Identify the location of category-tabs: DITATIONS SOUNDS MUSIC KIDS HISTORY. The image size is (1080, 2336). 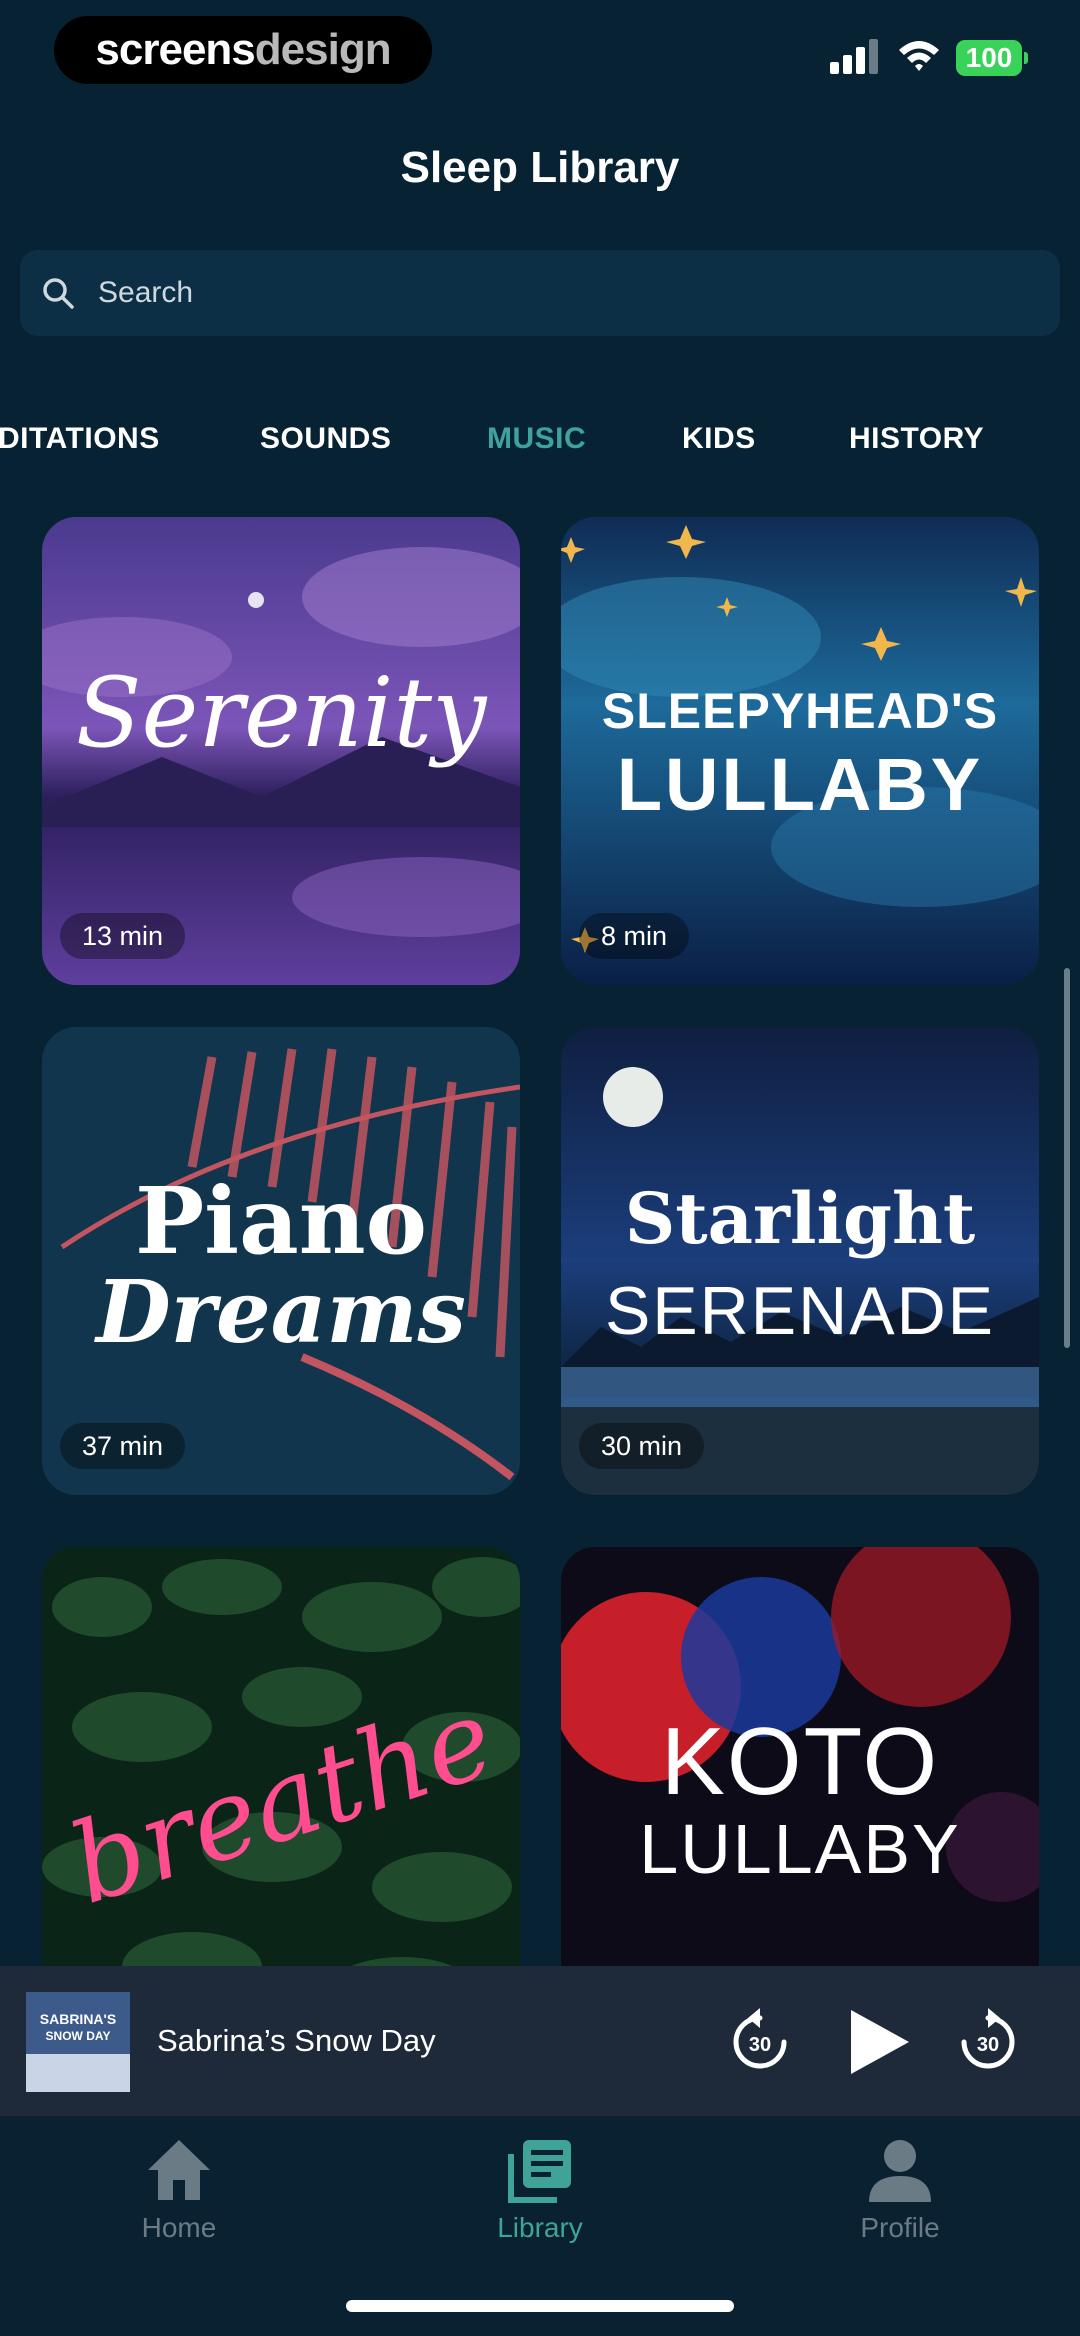
(540, 439).